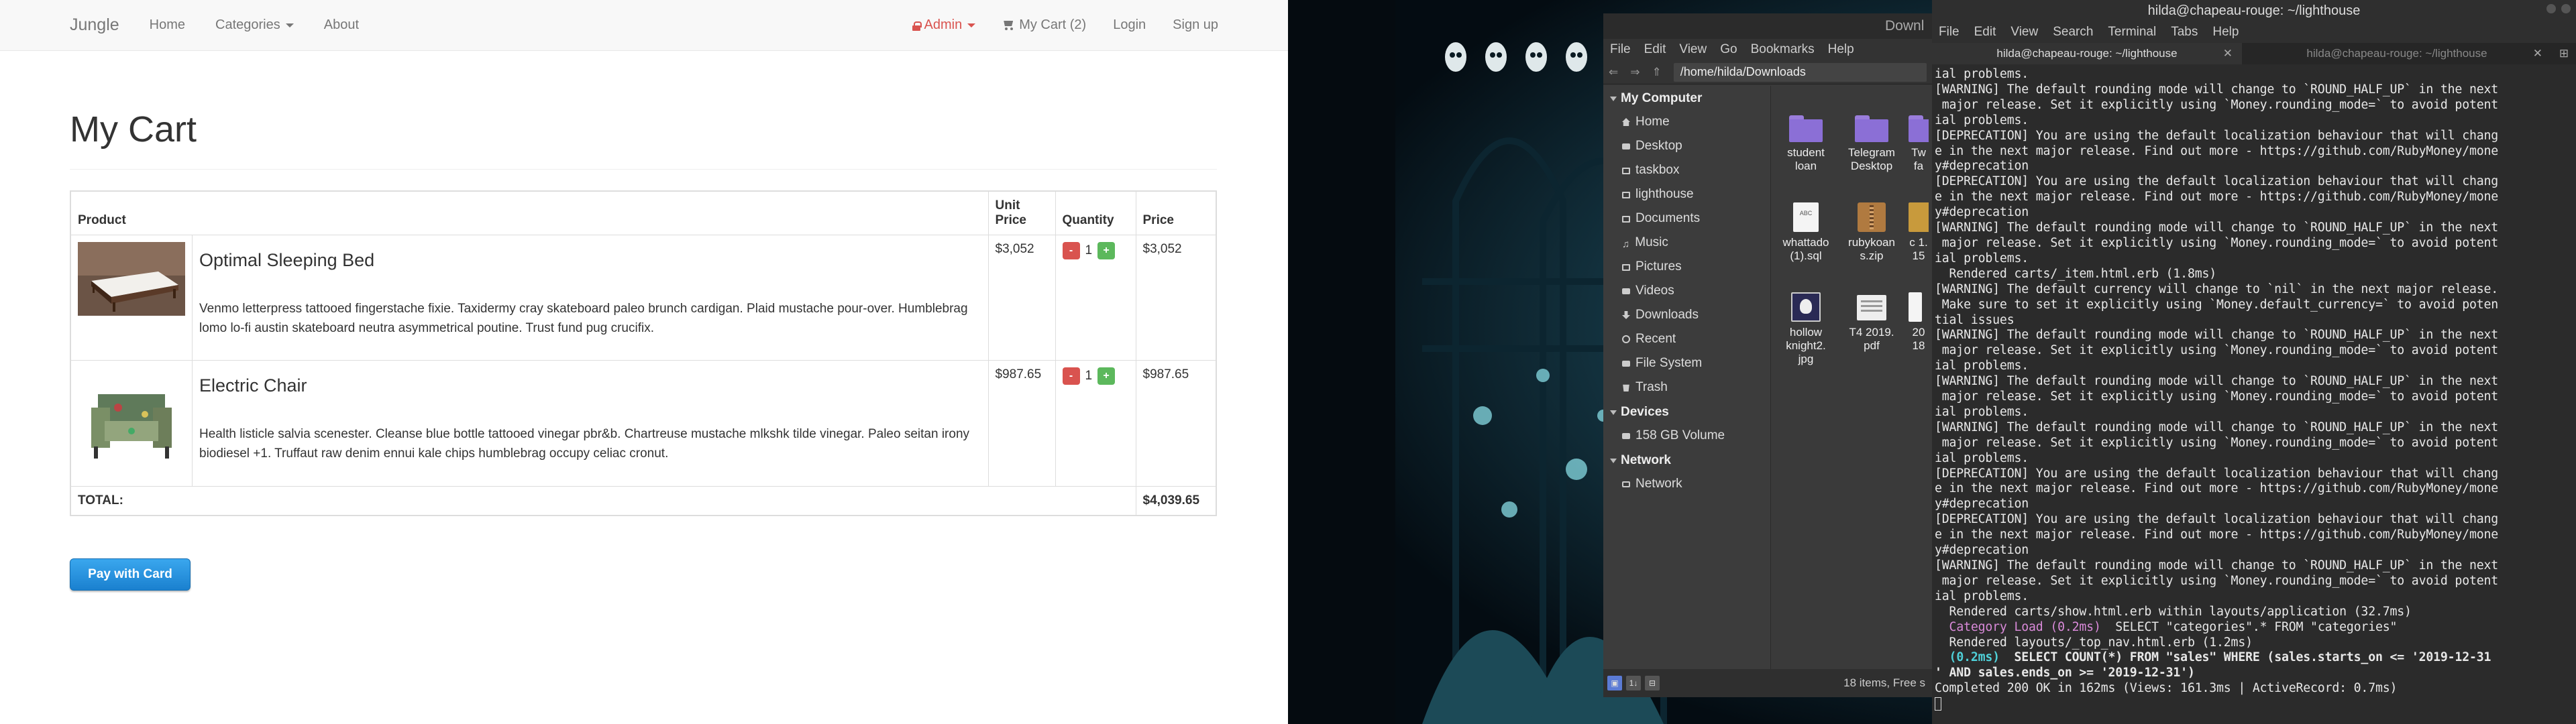 The width and height of the screenshot is (2576, 724). Describe the element at coordinates (2564, 53) in the screenshot. I see `tab-menu-icon: ⊞` at that location.